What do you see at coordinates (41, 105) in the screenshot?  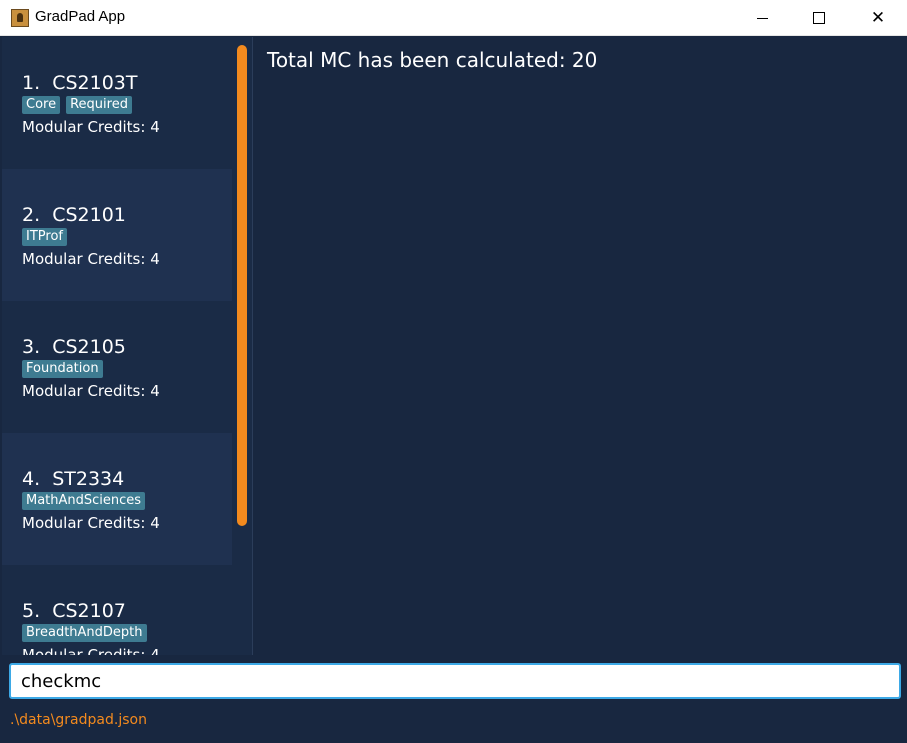 I see `module-tag: Core` at bounding box center [41, 105].